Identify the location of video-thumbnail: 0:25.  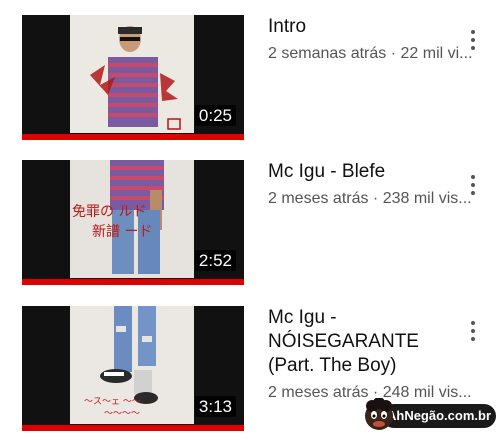
(133, 77).